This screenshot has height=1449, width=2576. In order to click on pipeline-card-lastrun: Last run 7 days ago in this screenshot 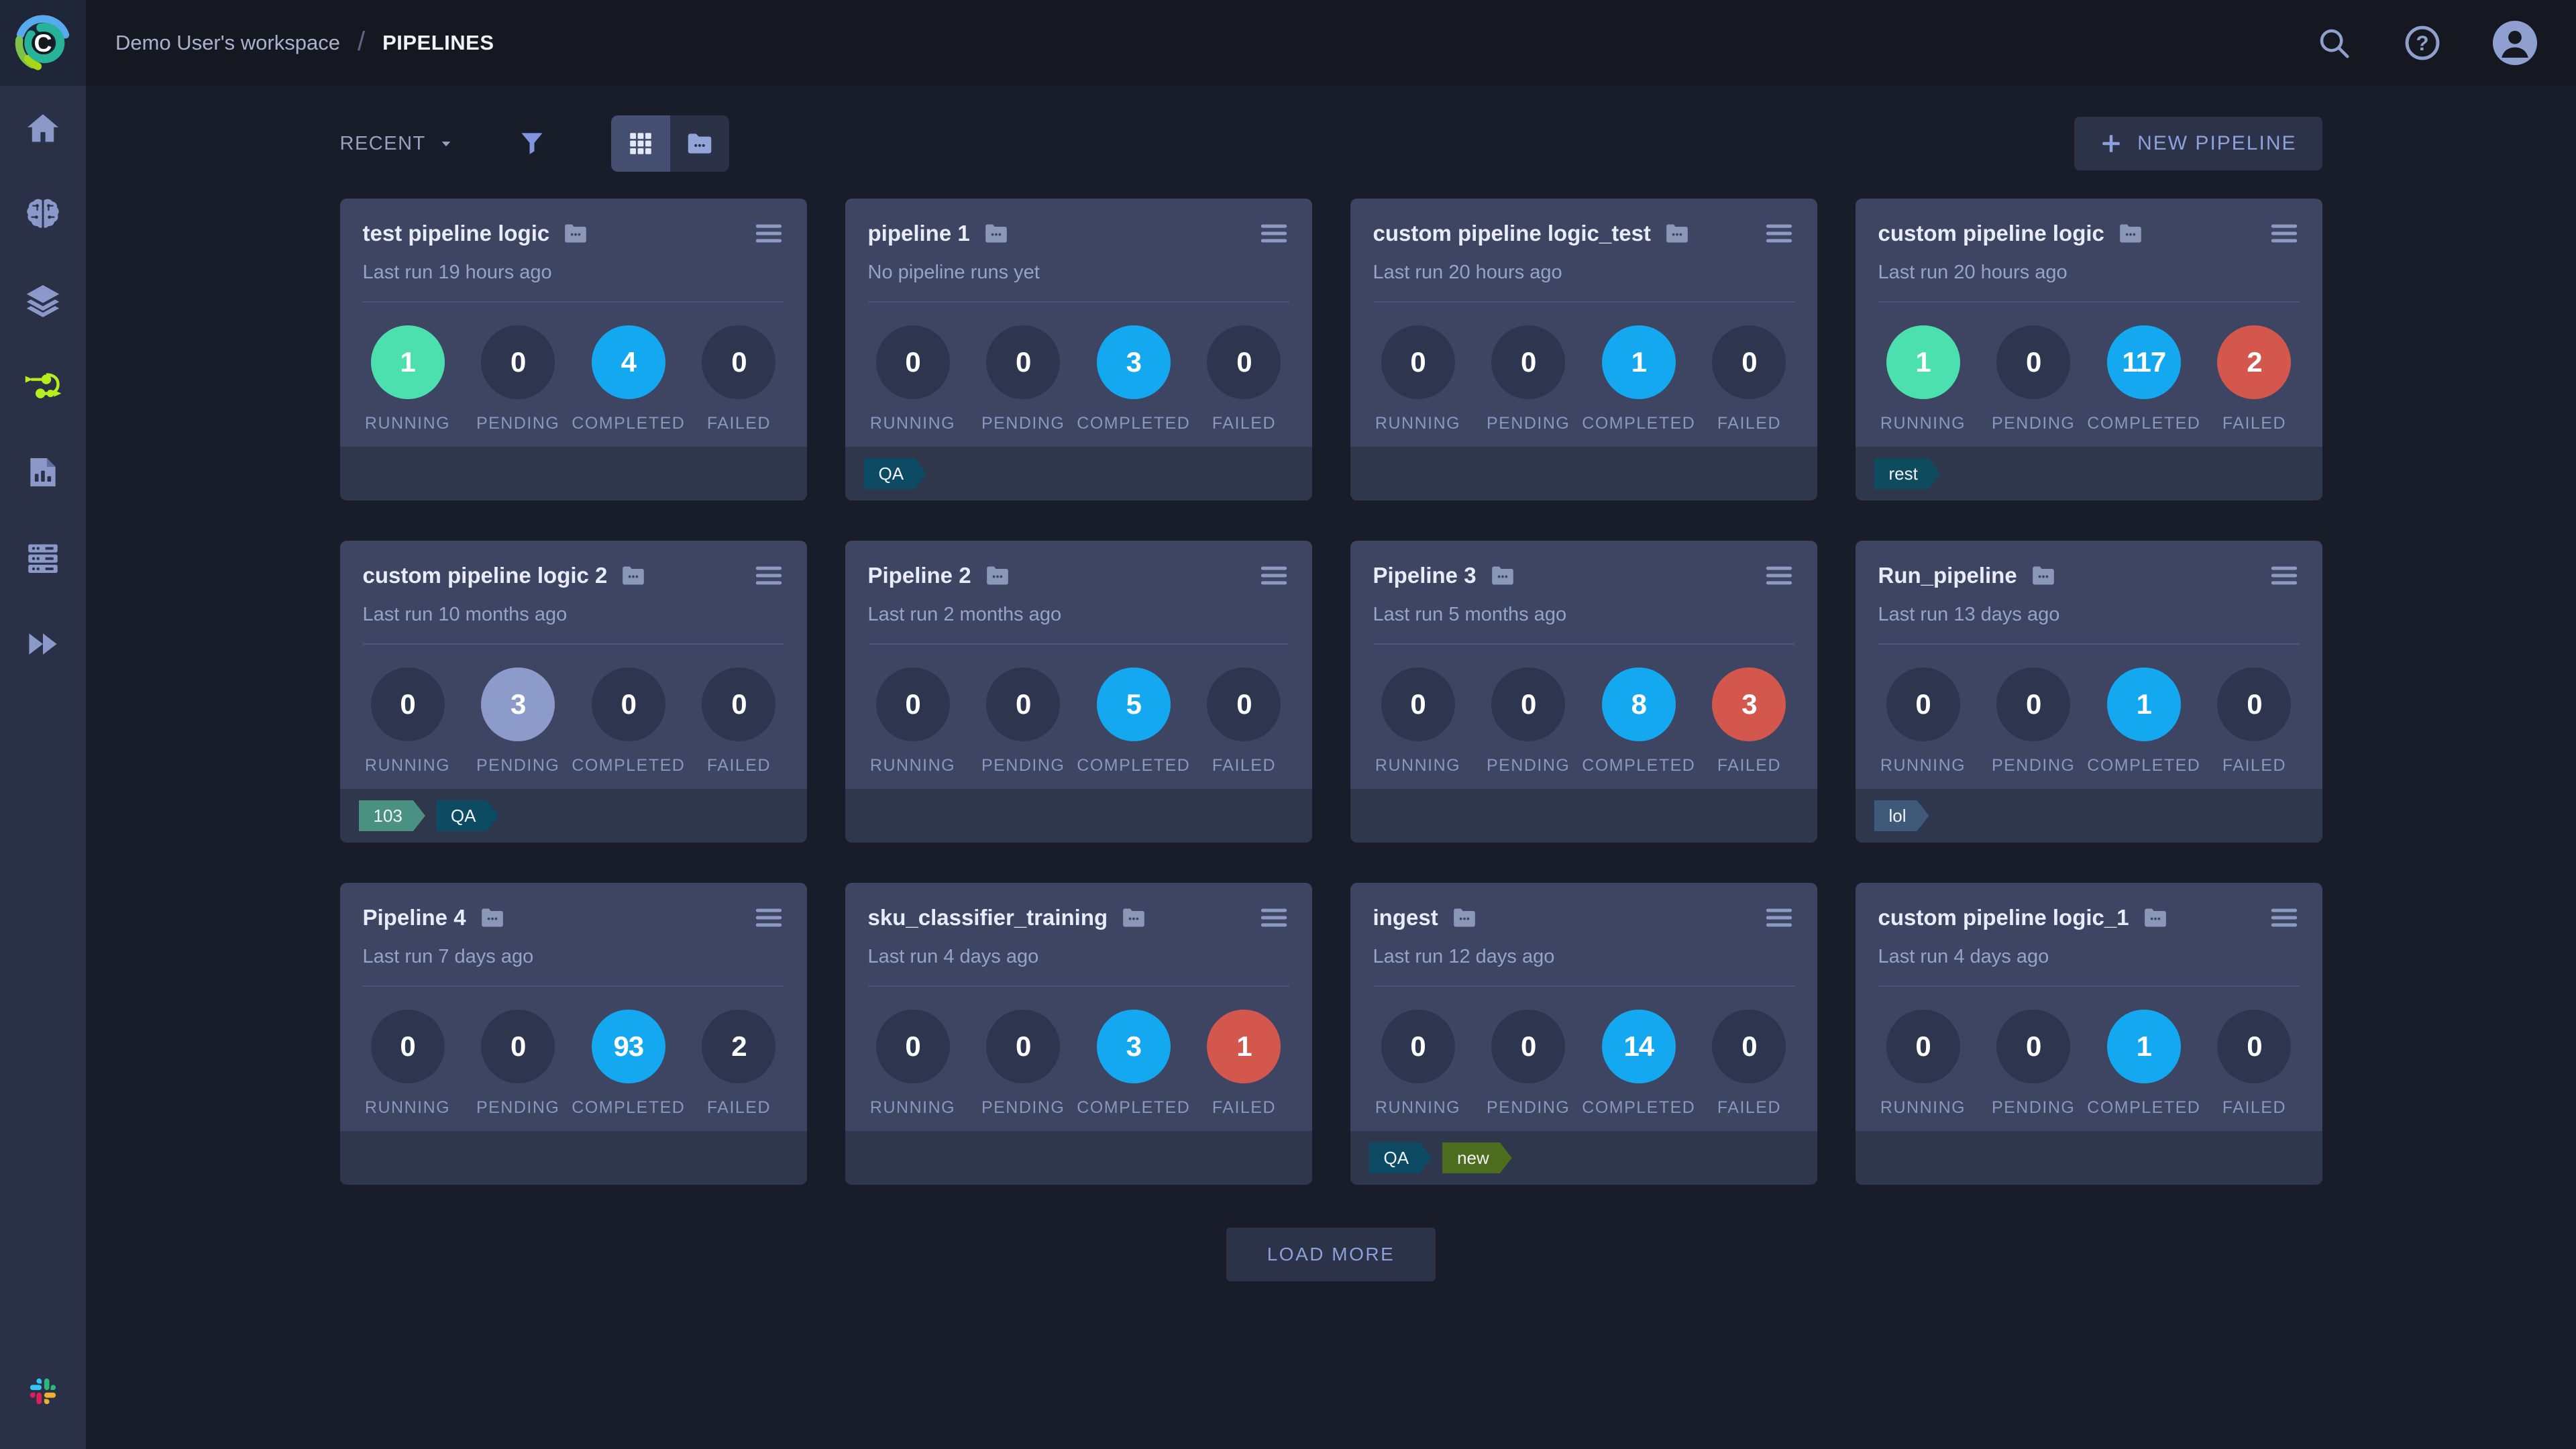, I will do `click(448, 956)`.